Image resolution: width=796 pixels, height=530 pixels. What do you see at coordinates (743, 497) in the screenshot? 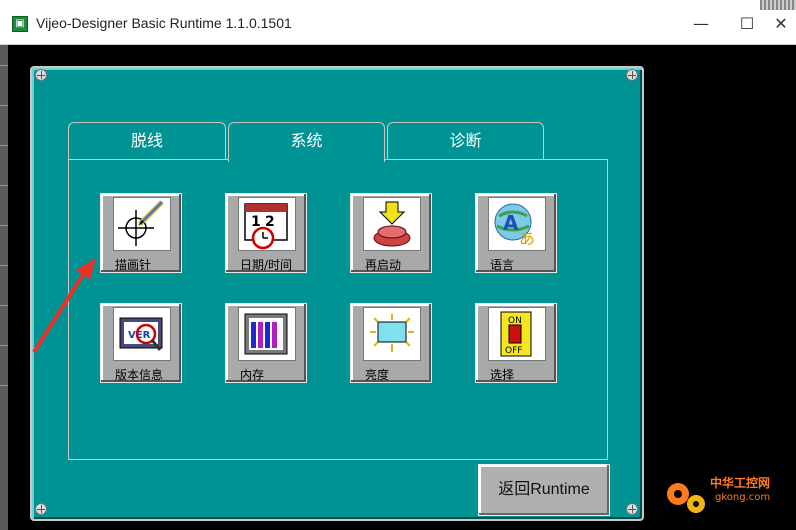
I see `watermark-line2: gkong.com` at bounding box center [743, 497].